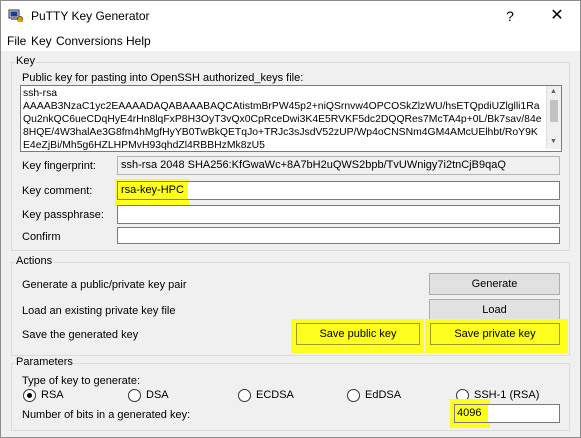 This screenshot has height=438, width=581. I want to click on fingerprint-label: Key fingerprint:, so click(59, 166).